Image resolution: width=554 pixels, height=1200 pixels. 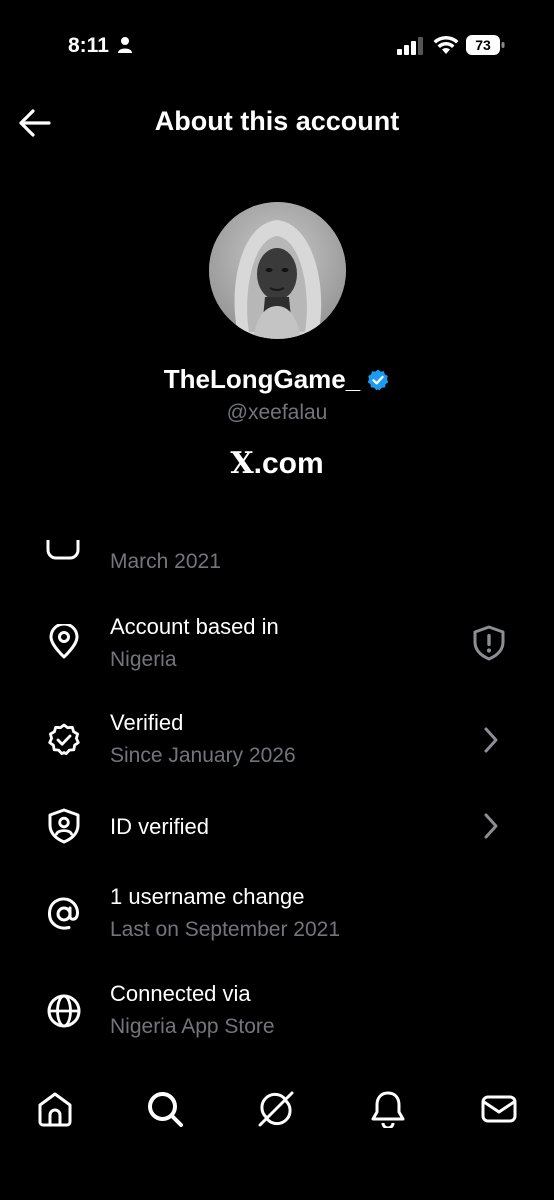 What do you see at coordinates (180, 993) in the screenshot?
I see `row-connected-title: Connected via` at bounding box center [180, 993].